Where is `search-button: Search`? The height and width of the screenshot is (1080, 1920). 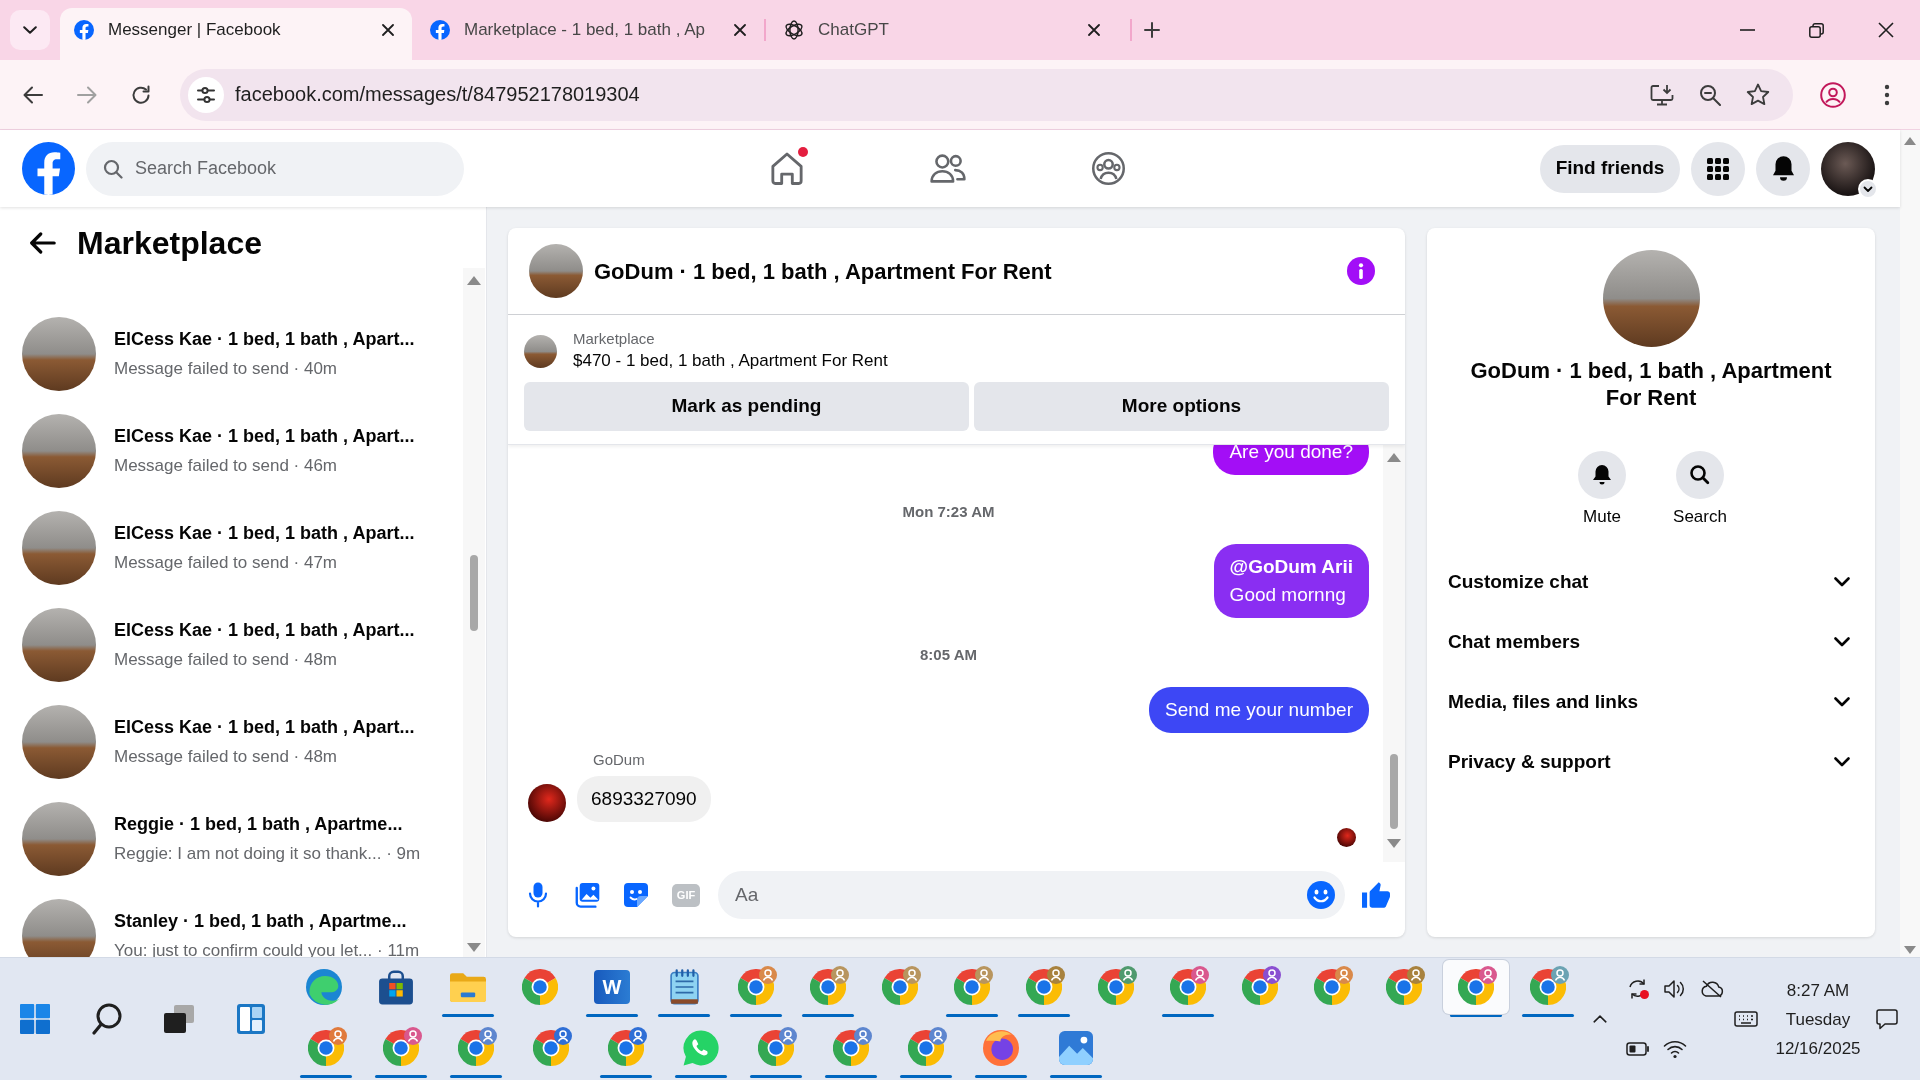 search-button: Search is located at coordinates (1700, 489).